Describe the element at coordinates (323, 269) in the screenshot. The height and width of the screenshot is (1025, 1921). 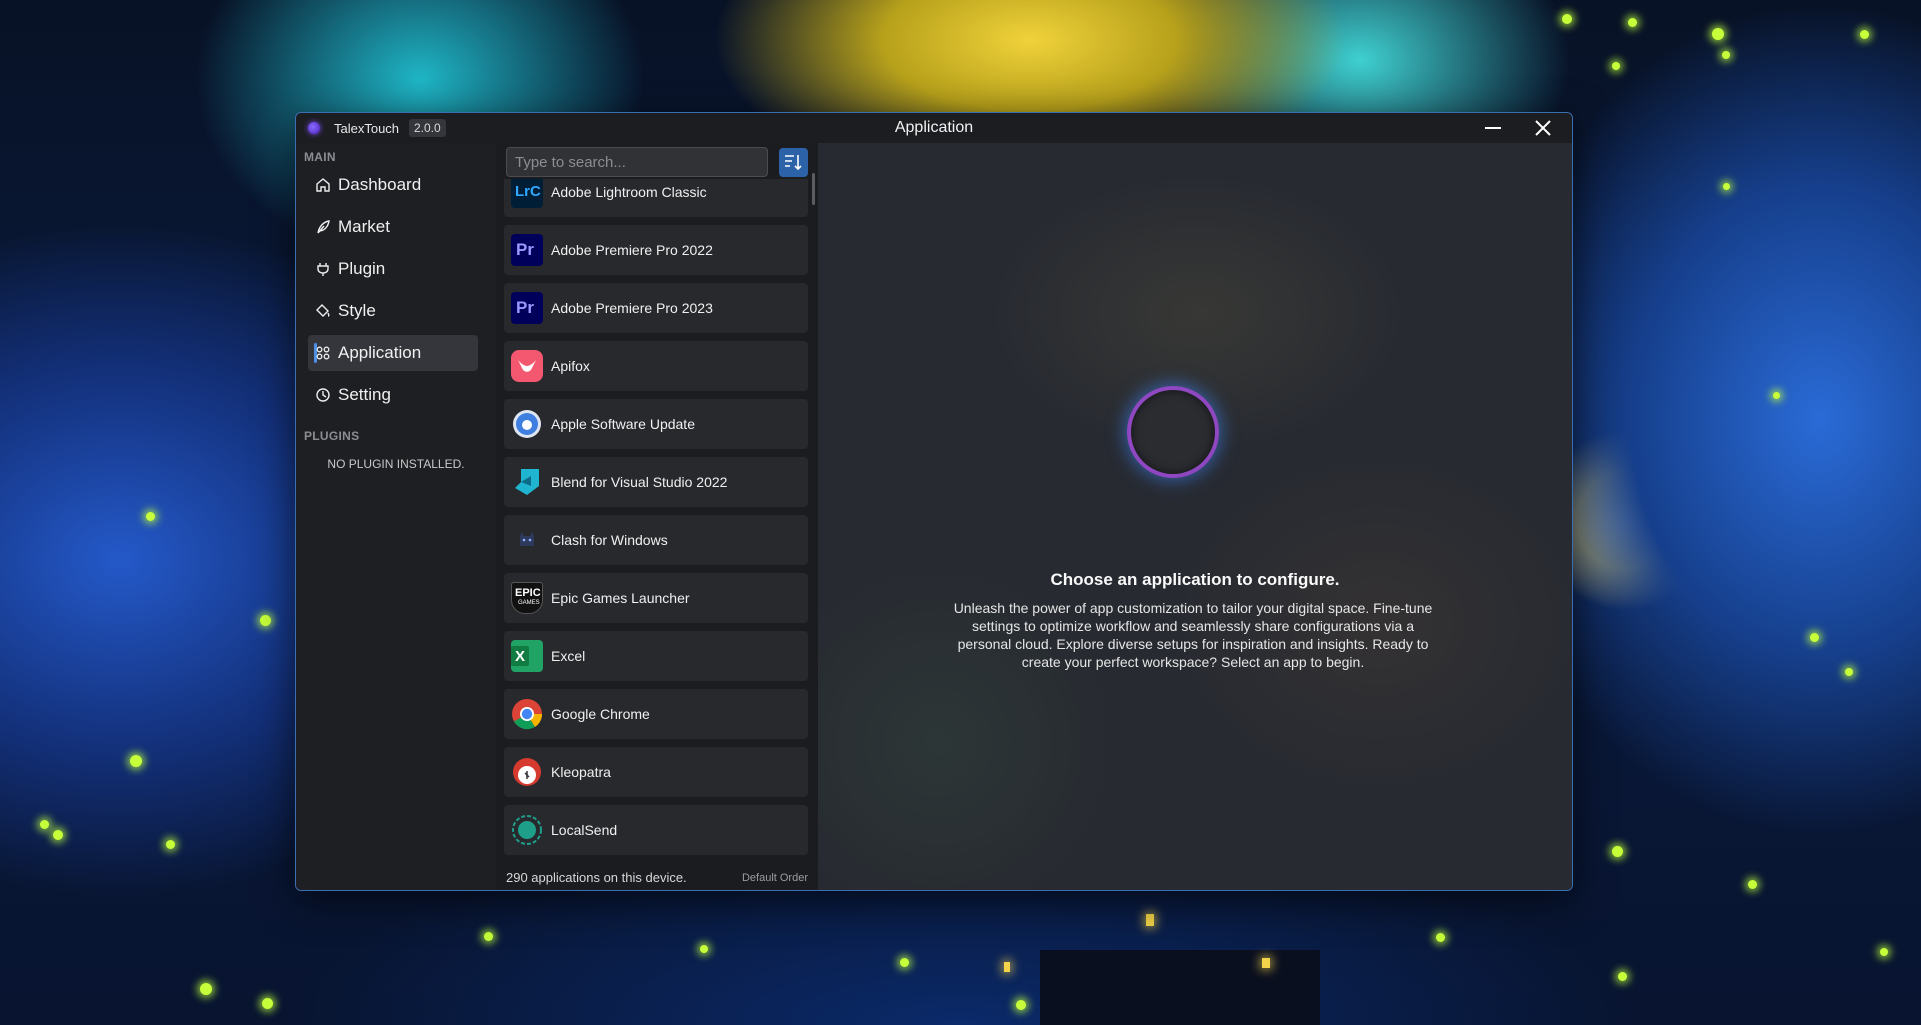
I see `plug-icon` at that location.